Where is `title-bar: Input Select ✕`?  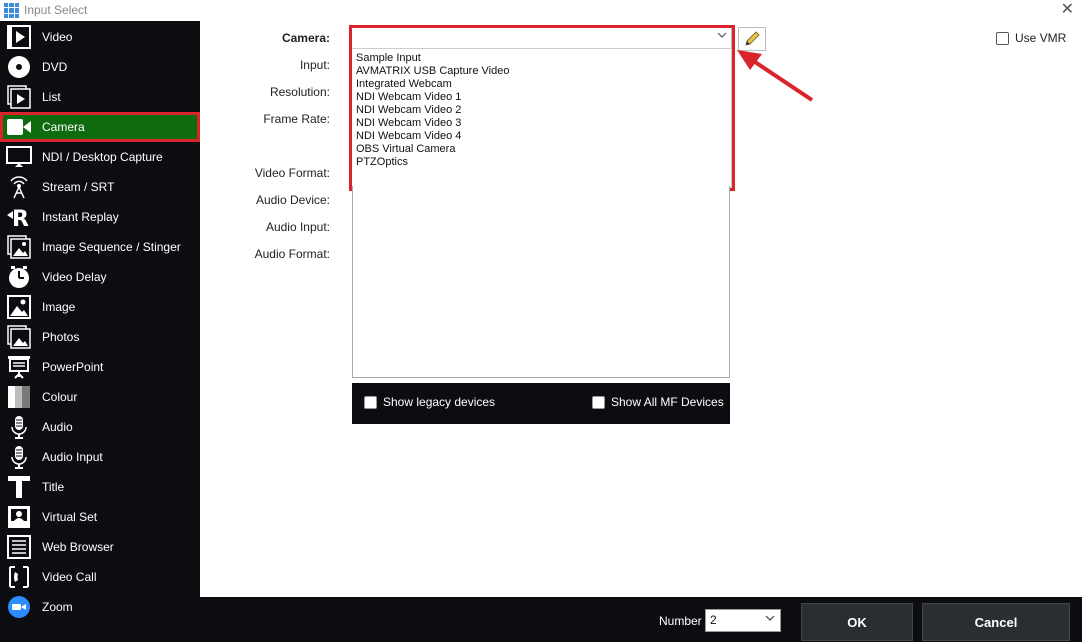
title-bar: Input Select ✕ is located at coordinates (541, 10).